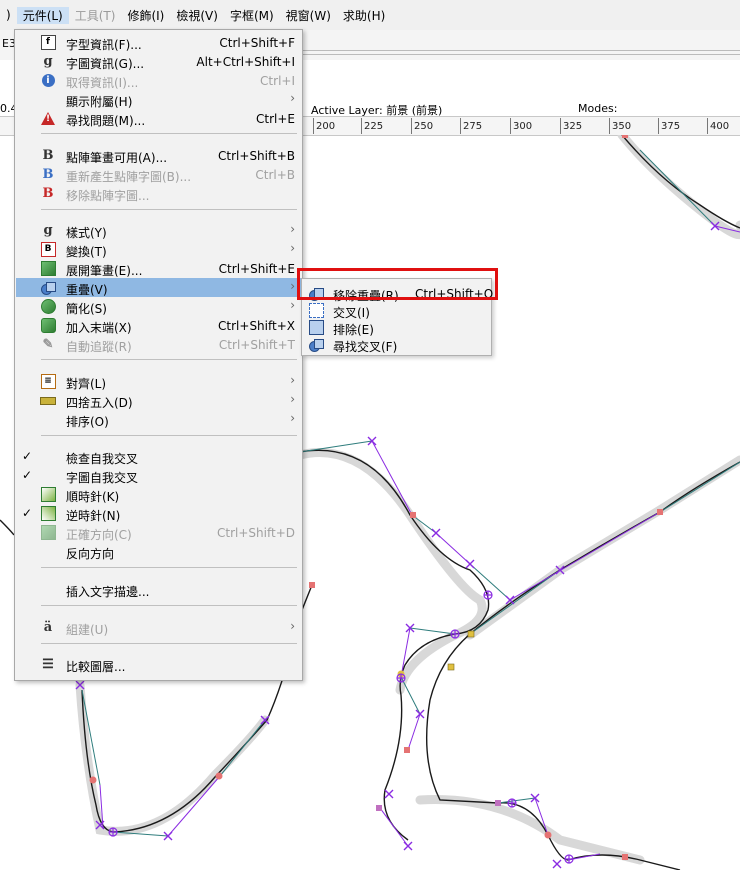  Describe the element at coordinates (48, 325) in the screenshot. I see `add-extrema-icon` at that location.